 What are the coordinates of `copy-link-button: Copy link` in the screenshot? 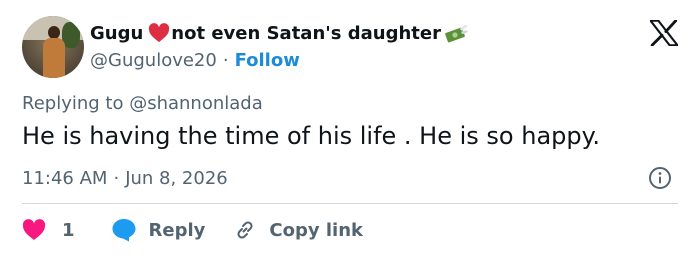 It's located at (298, 230).